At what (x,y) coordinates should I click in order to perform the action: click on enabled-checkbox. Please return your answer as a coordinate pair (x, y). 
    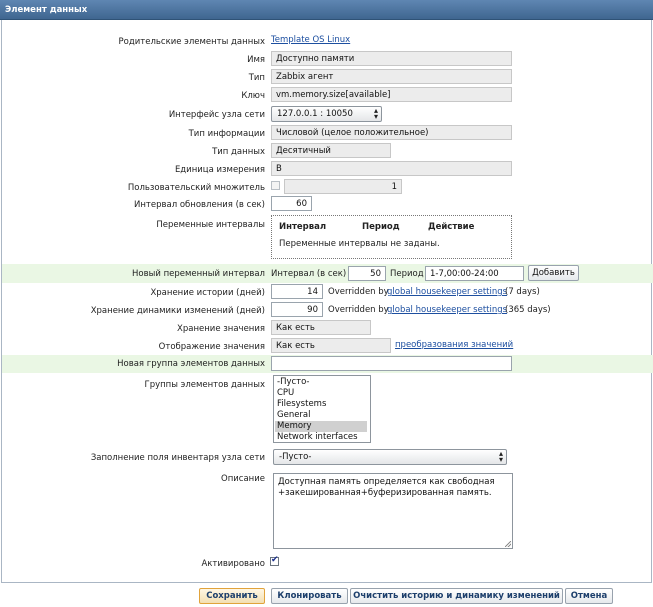
    Looking at the image, I should click on (274, 560).